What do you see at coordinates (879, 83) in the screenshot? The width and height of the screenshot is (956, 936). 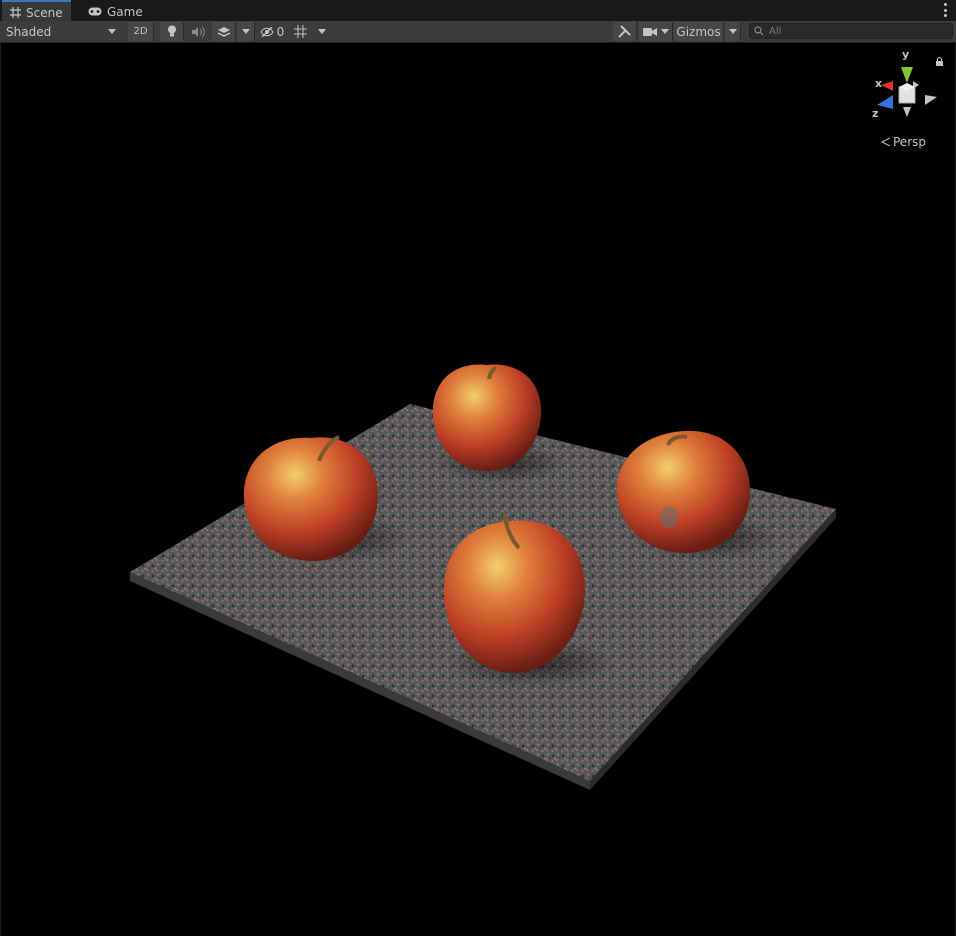 I see `axis-label-x: x` at bounding box center [879, 83].